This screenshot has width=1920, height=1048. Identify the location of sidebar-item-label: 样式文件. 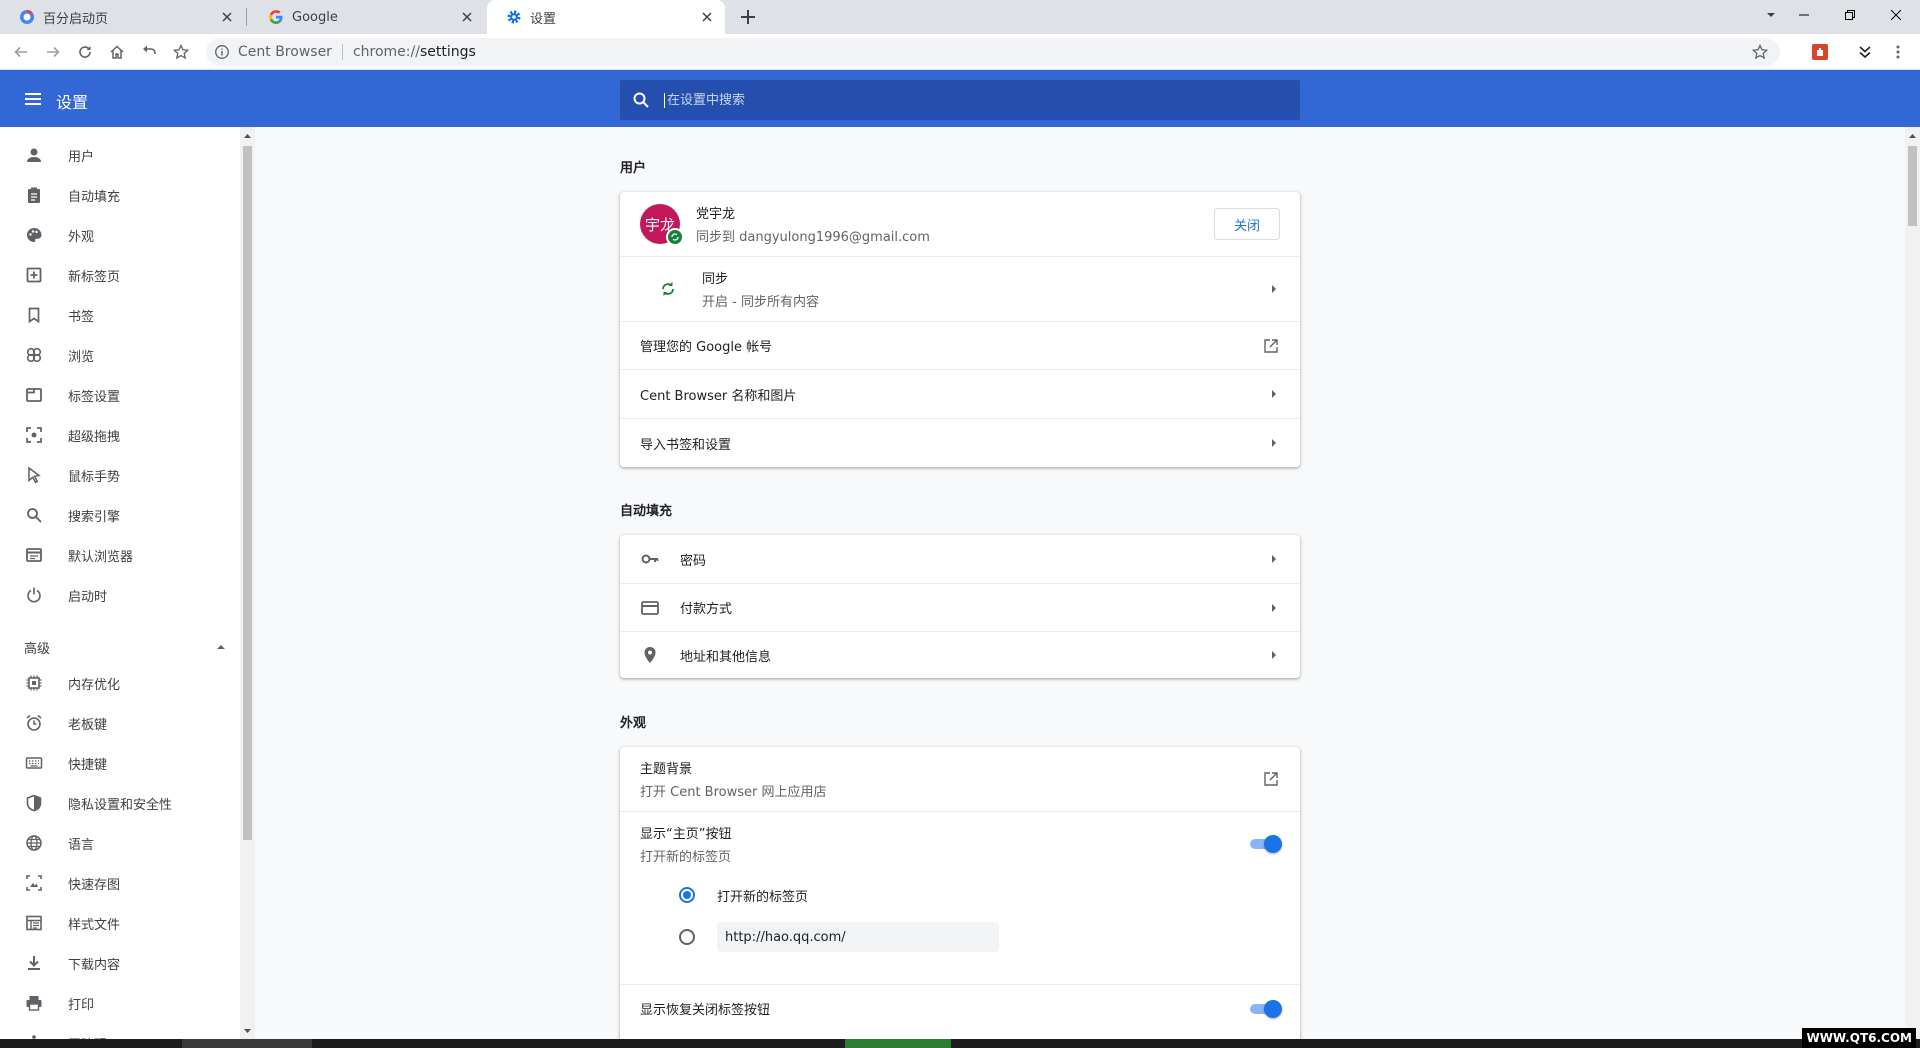
(94, 925).